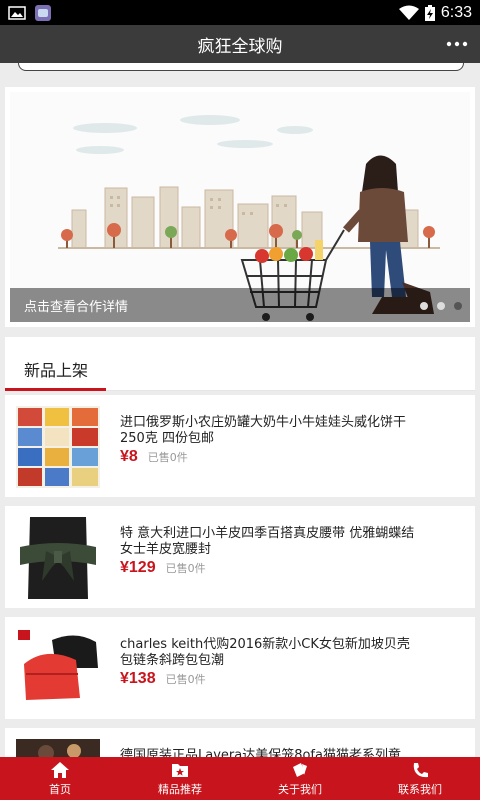  Describe the element at coordinates (270, 653) in the screenshot. I see `product-name: charles keith代购2016新款小CK女包新加坡贝壳包链条斜跨包包潮` at that location.